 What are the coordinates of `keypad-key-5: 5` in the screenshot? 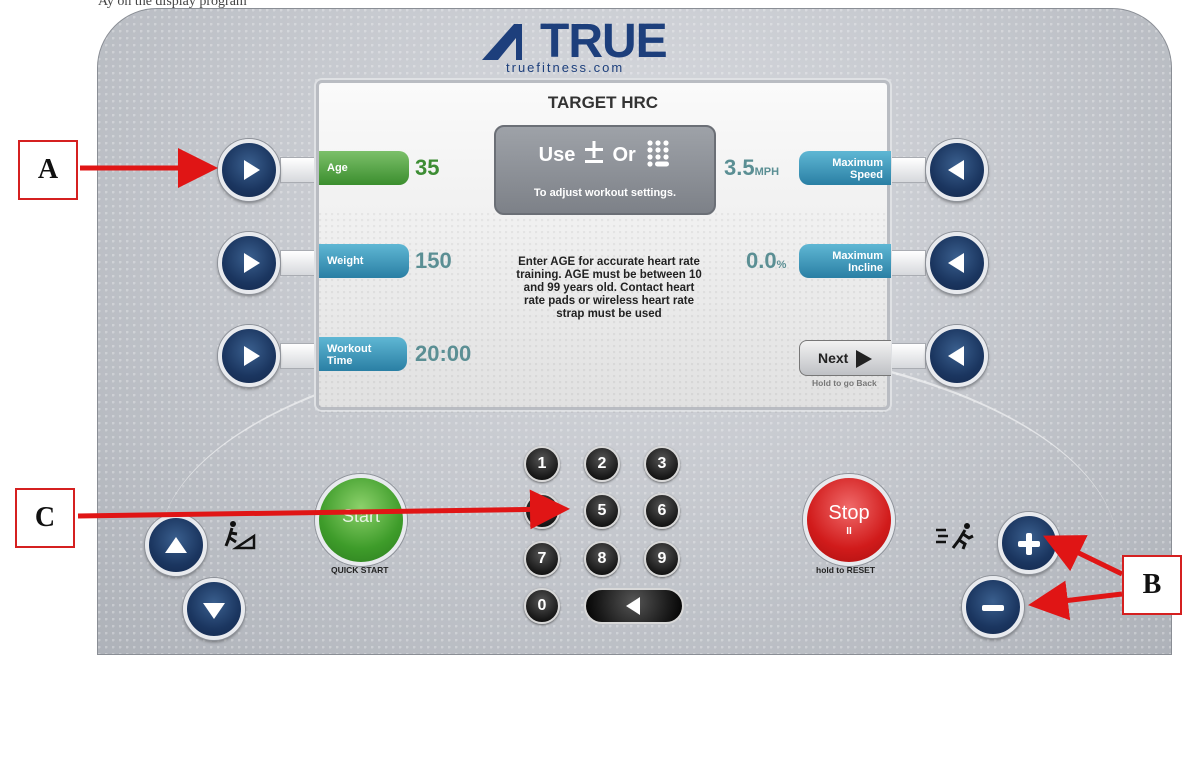 It's located at (602, 511).